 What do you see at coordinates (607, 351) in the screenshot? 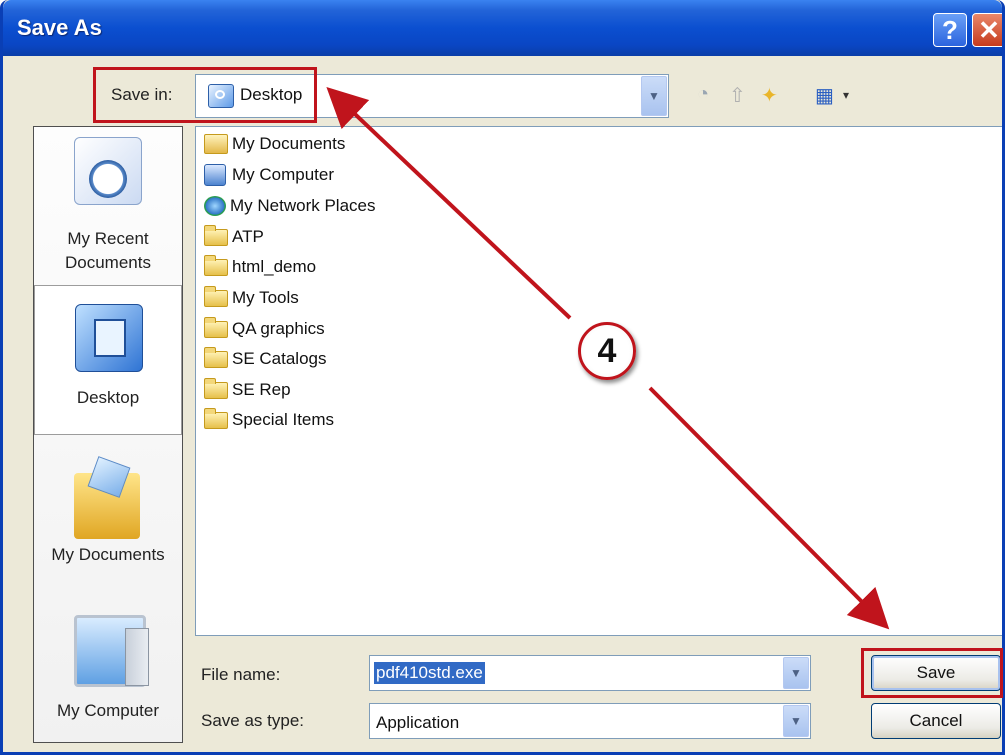
I see `step-number-badge: 4` at bounding box center [607, 351].